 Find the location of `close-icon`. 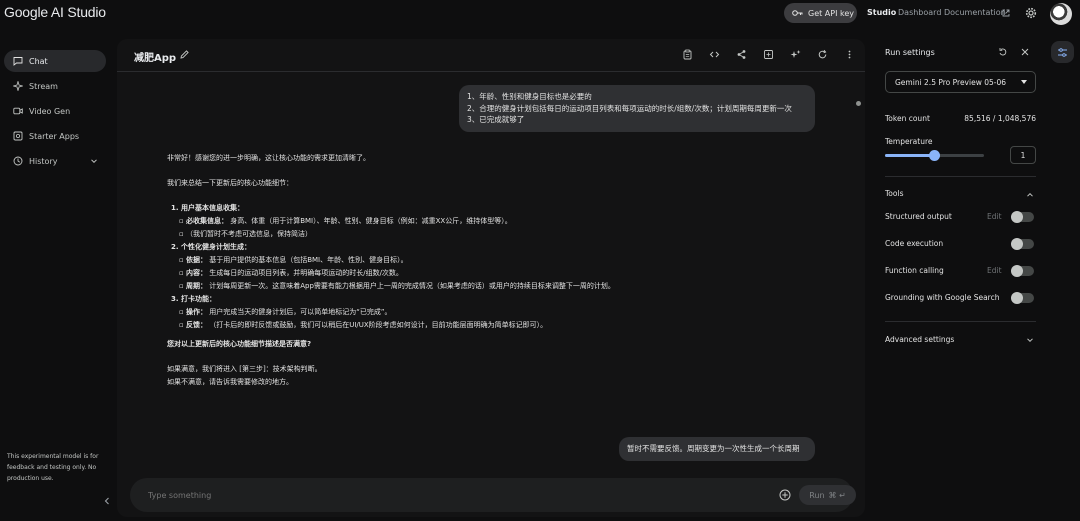

close-icon is located at coordinates (1025, 52).